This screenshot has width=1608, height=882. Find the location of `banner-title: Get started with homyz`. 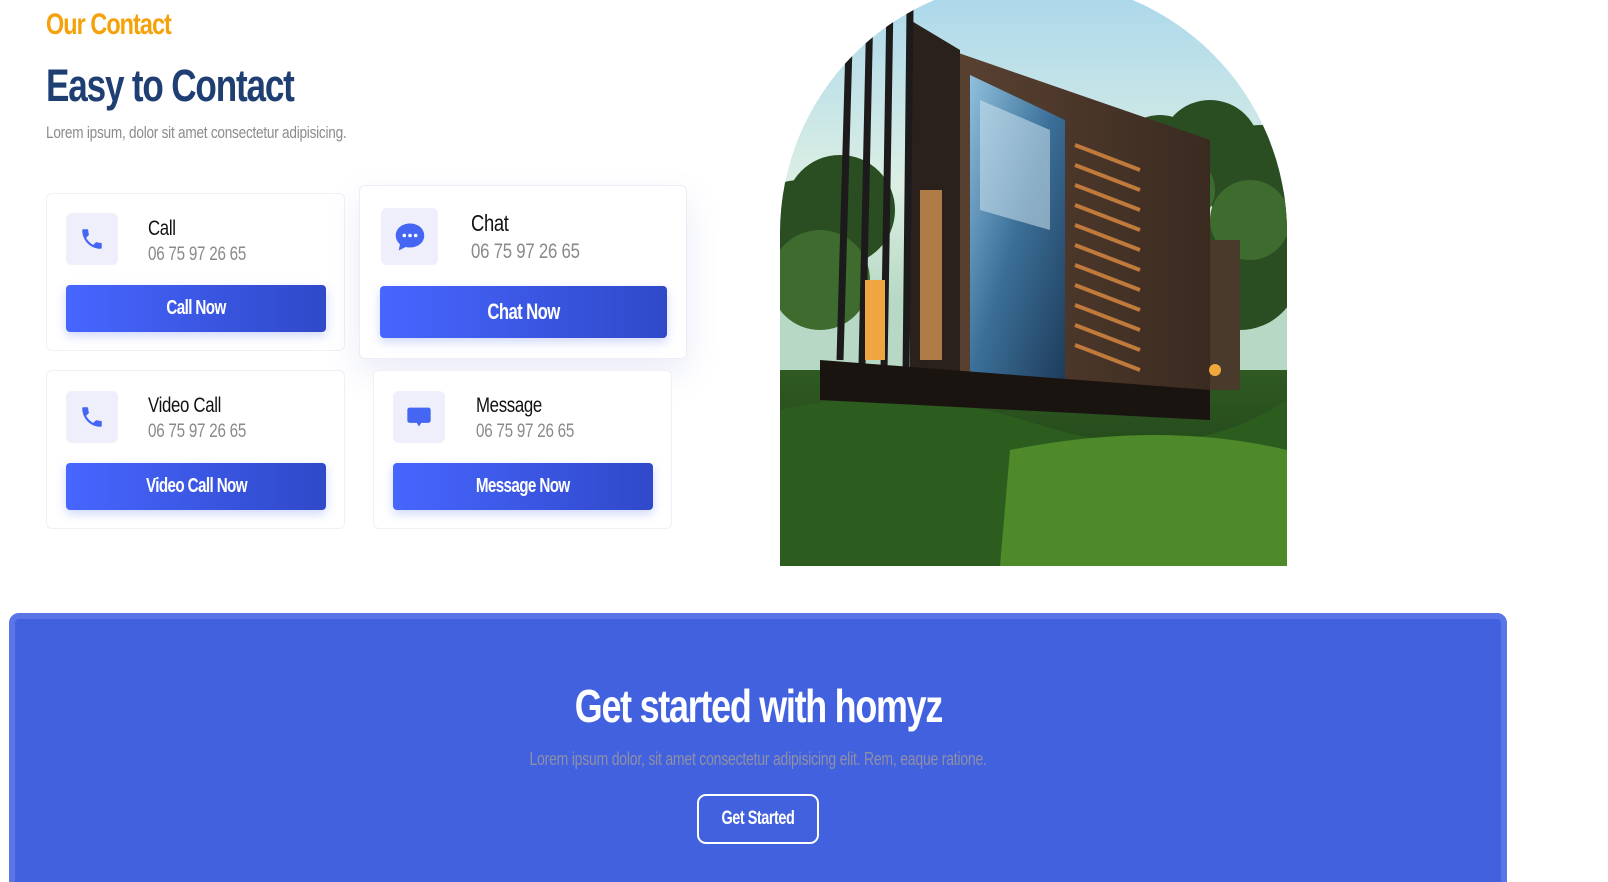

banner-title: Get started with homyz is located at coordinates (758, 706).